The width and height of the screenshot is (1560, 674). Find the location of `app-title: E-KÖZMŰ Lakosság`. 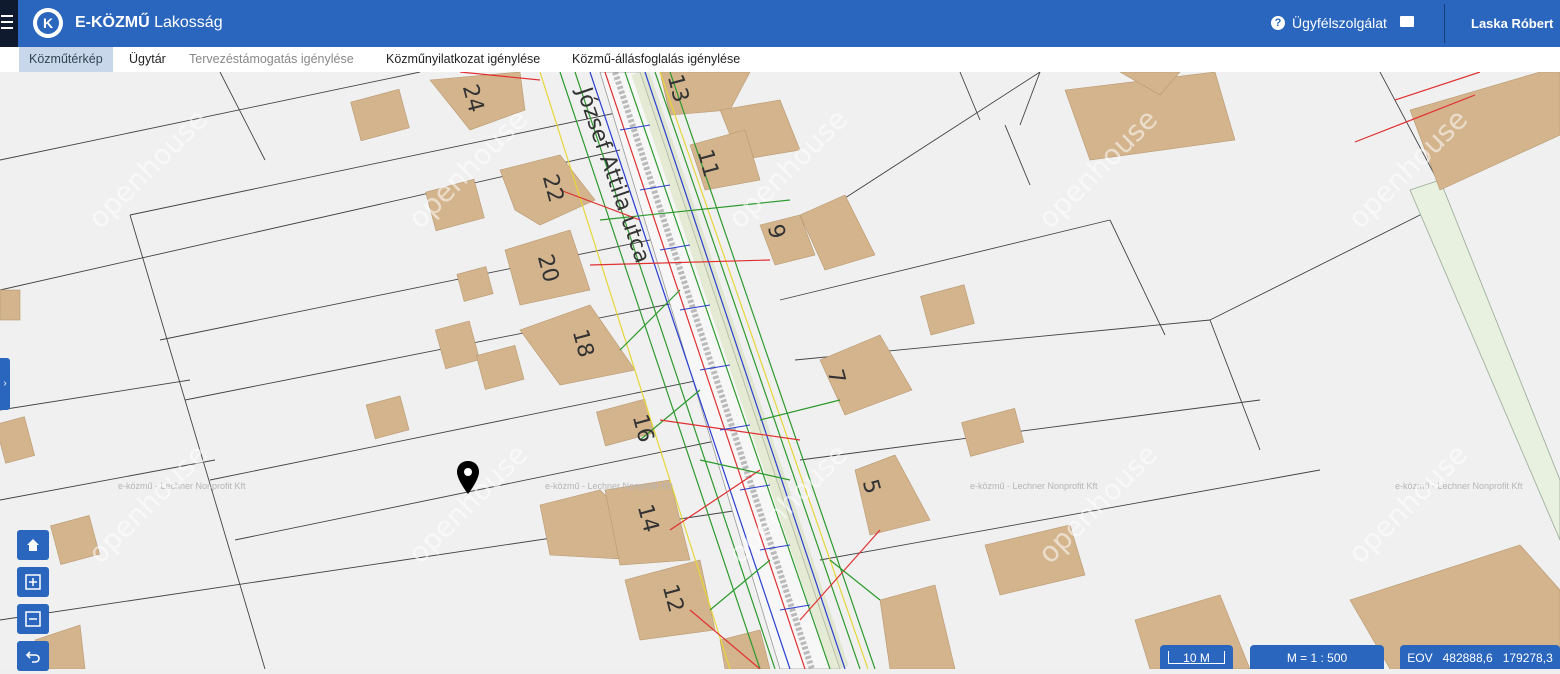

app-title: E-KÖZMŰ Lakosság is located at coordinates (149, 23).